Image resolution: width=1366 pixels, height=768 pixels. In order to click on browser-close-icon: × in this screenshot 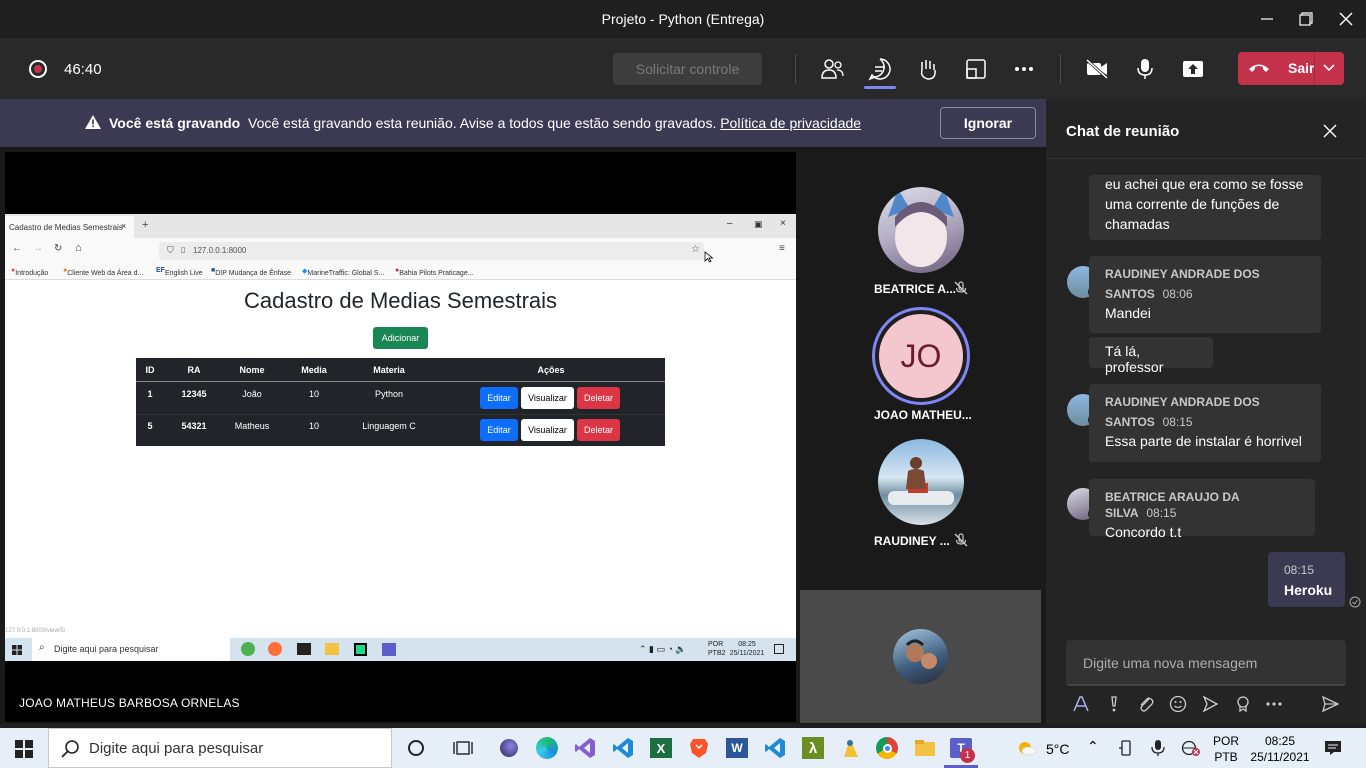, I will do `click(783, 223)`.